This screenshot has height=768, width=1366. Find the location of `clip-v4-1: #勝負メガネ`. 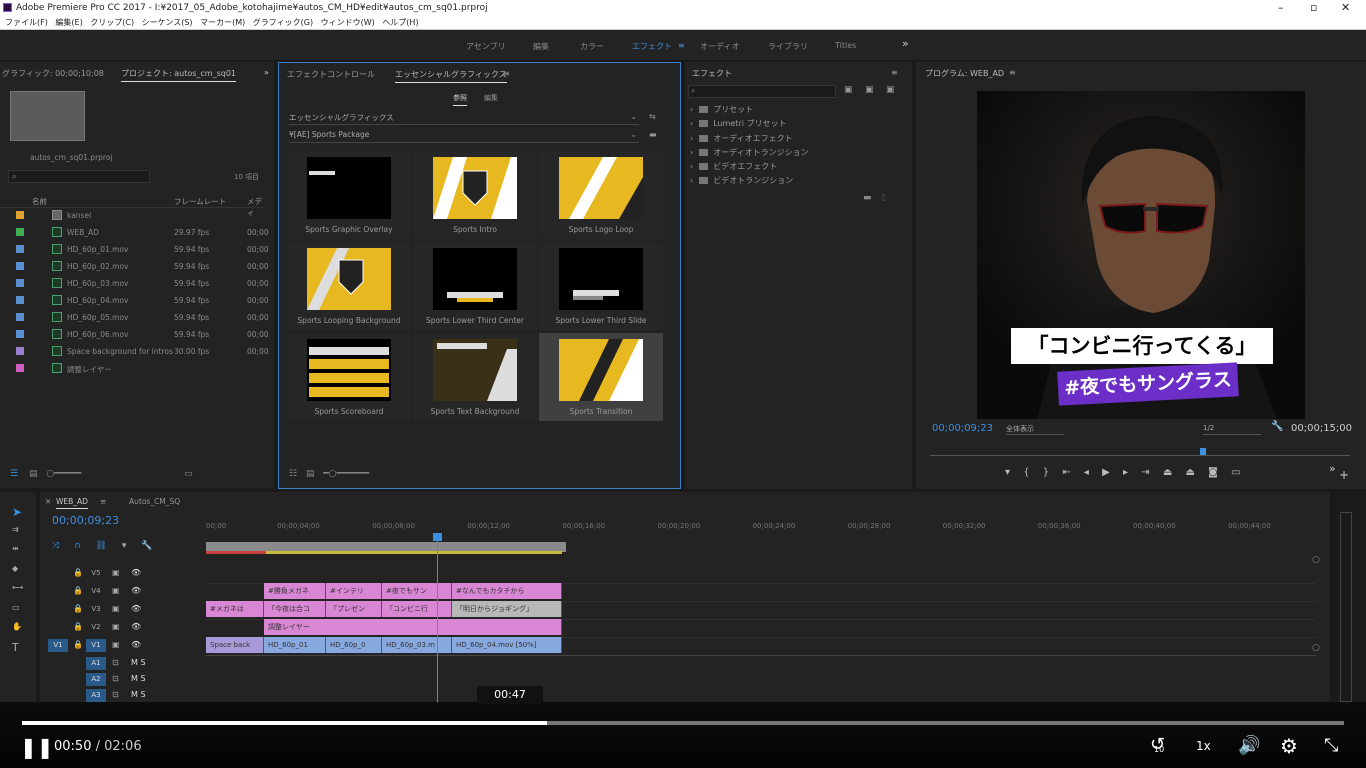

clip-v4-1: #勝負メガネ is located at coordinates (295, 591).